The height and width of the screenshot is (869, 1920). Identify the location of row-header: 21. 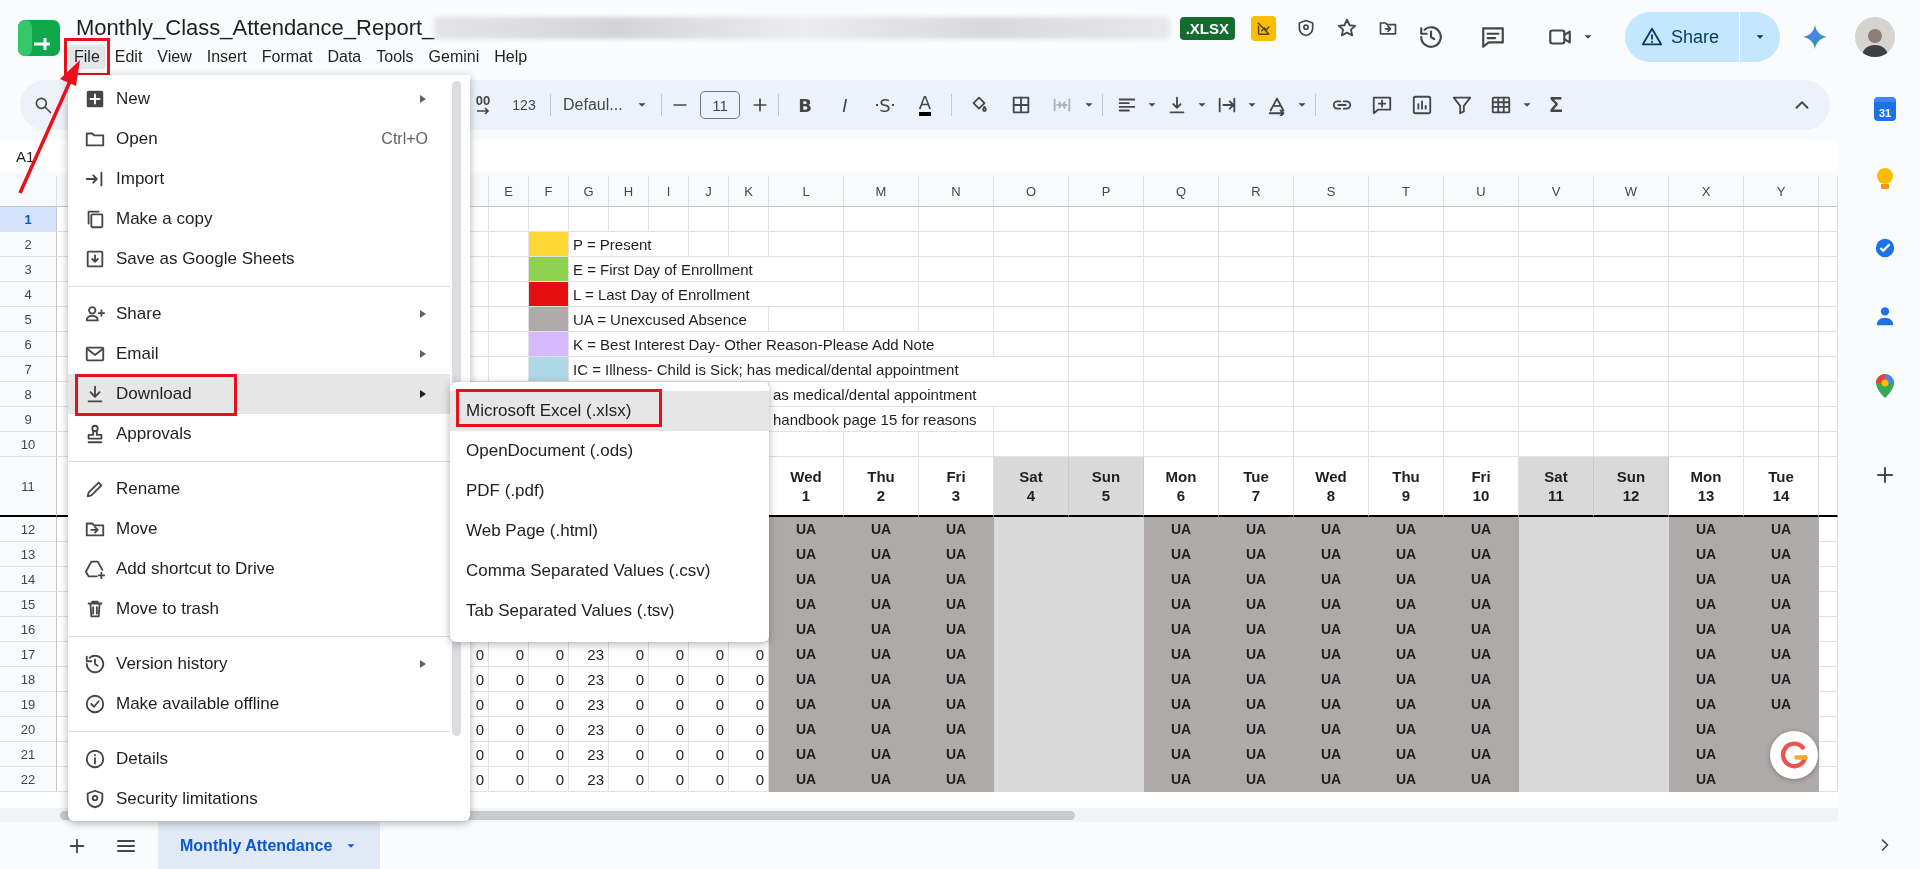
(28, 754).